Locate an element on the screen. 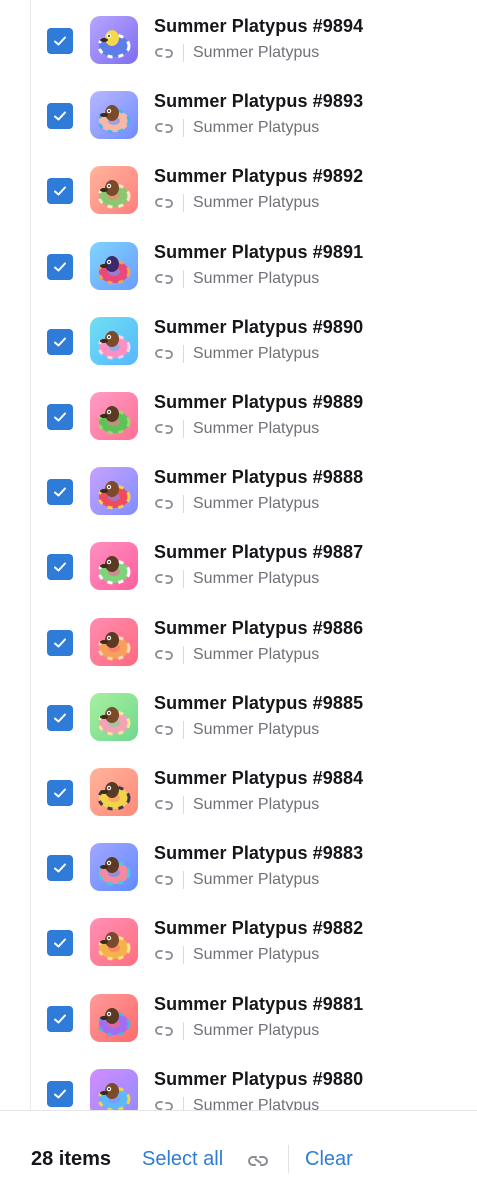 This screenshot has height=1200, width=477. list-item: Summer Platypus #9886 Summer Platypus is located at coordinates (238, 639).